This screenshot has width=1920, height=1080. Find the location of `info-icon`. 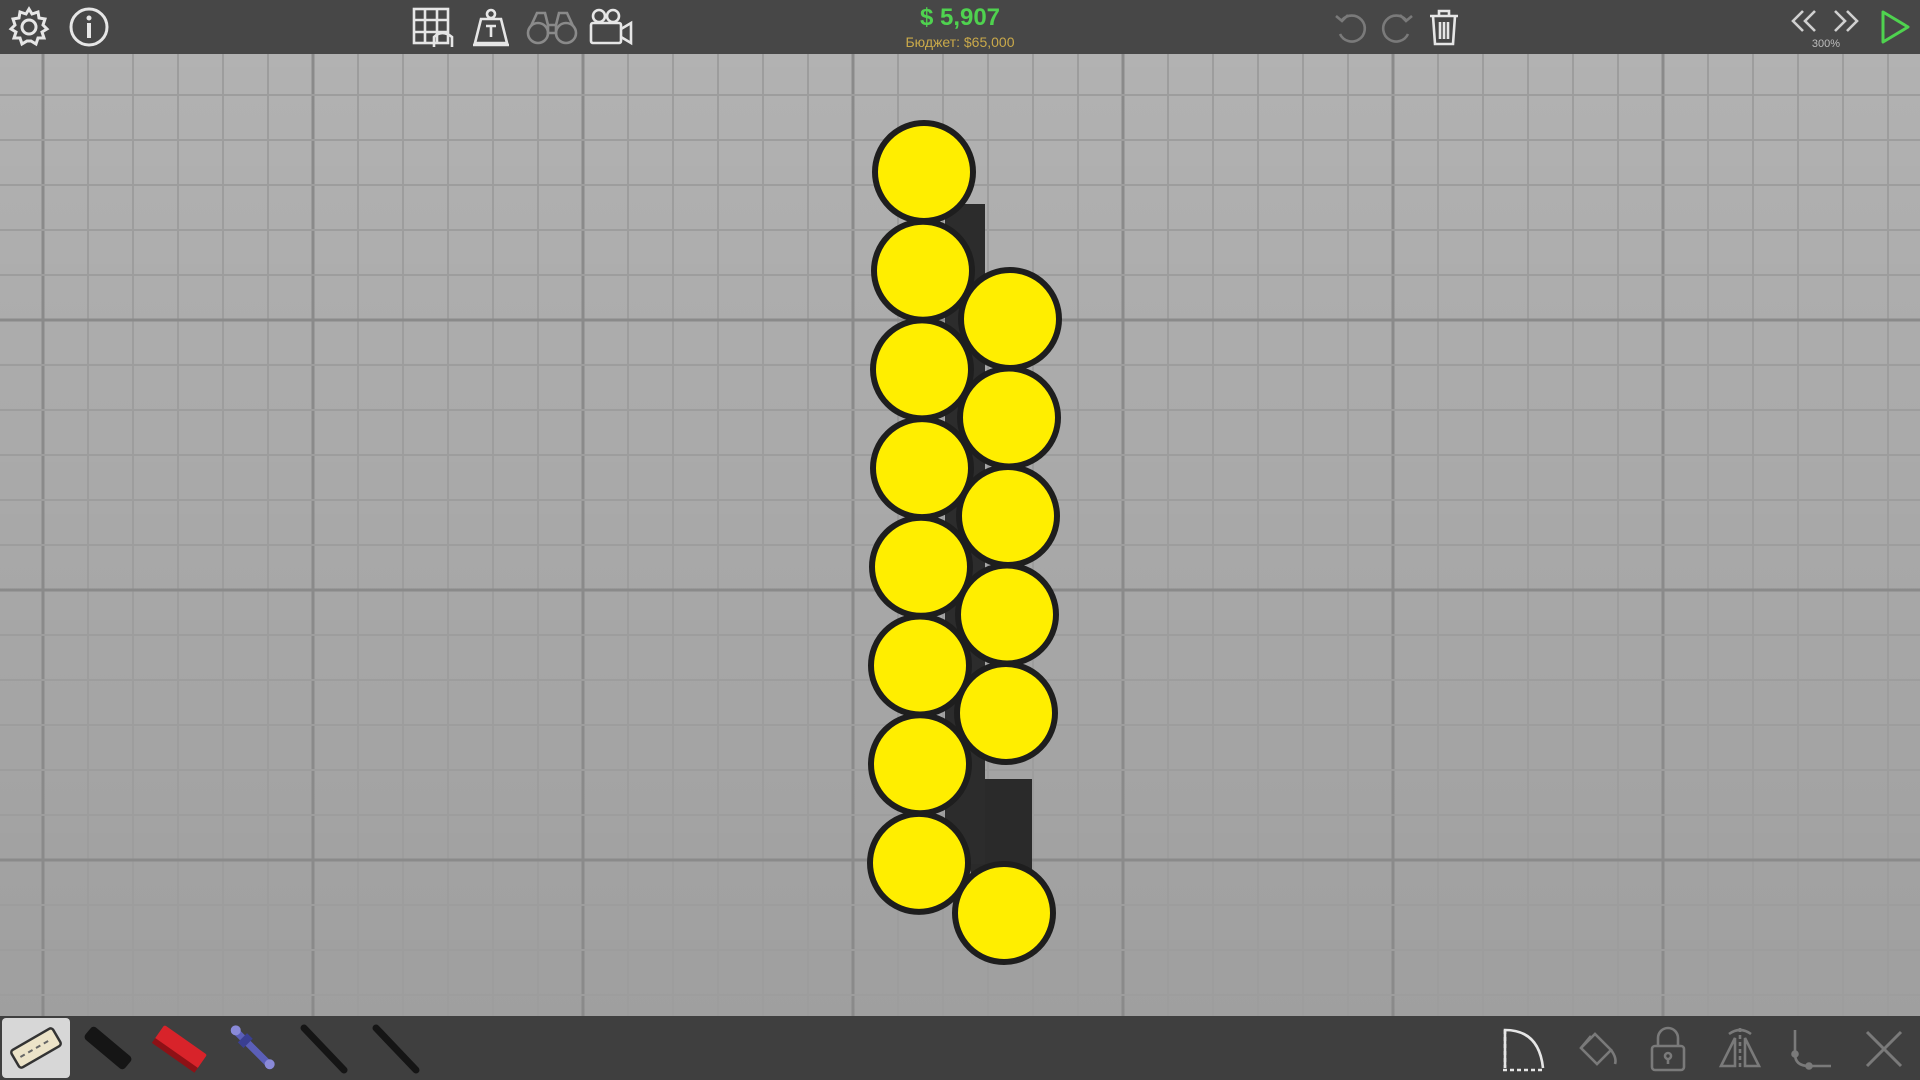

info-icon is located at coordinates (89, 27).